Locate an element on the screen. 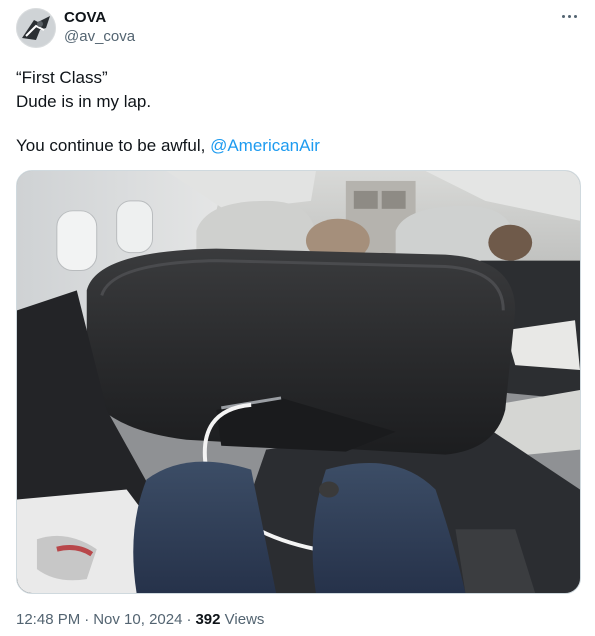 This screenshot has height=636, width=595. tweet-line: You continue to be awful, @AmericanAir is located at coordinates (296, 146).